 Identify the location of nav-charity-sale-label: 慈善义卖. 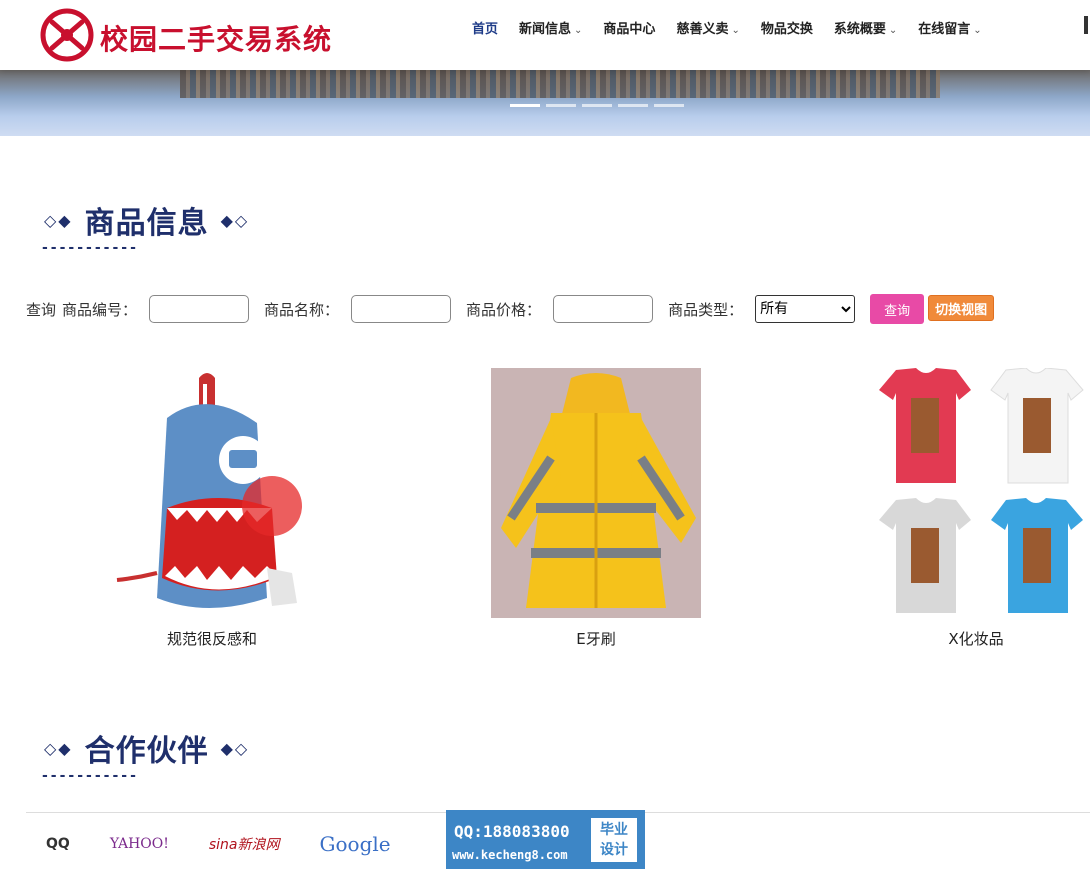
(702, 29).